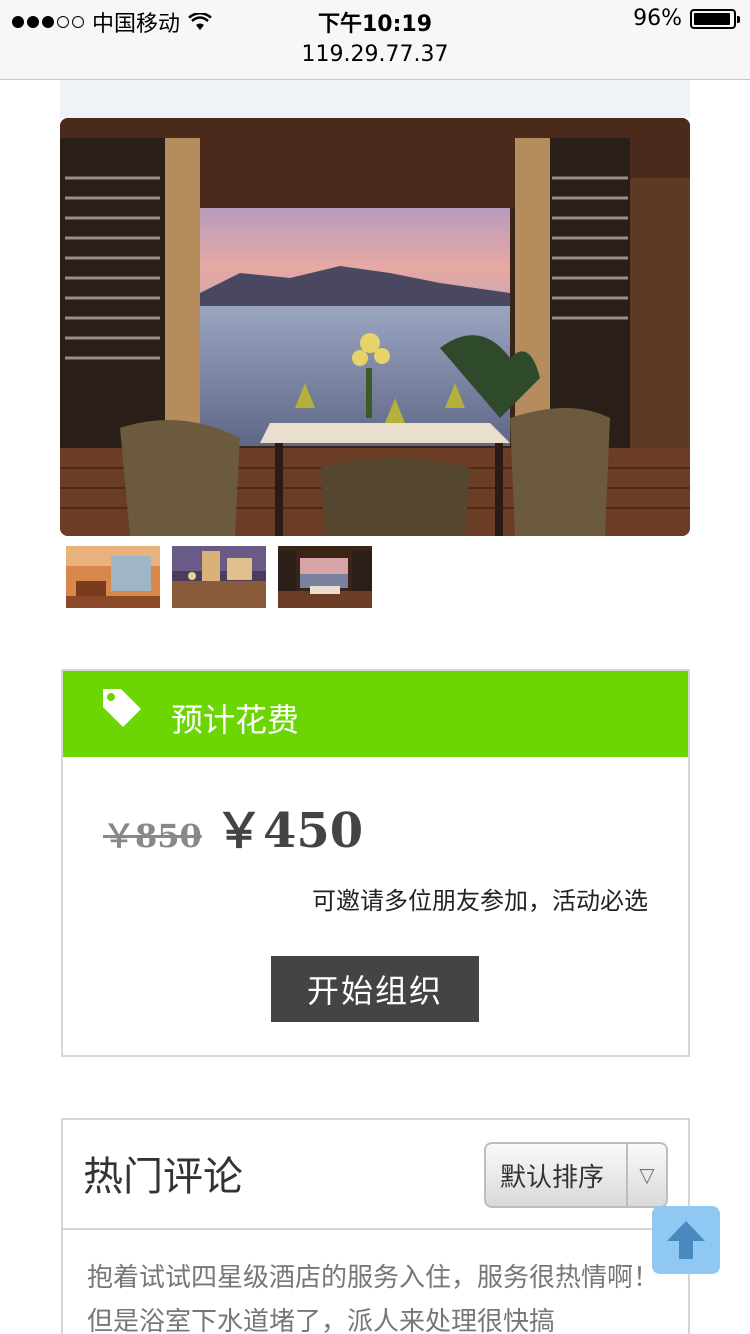 The width and height of the screenshot is (750, 1334). What do you see at coordinates (289, 831) in the screenshot?
I see `discount-price: ￥450` at bounding box center [289, 831].